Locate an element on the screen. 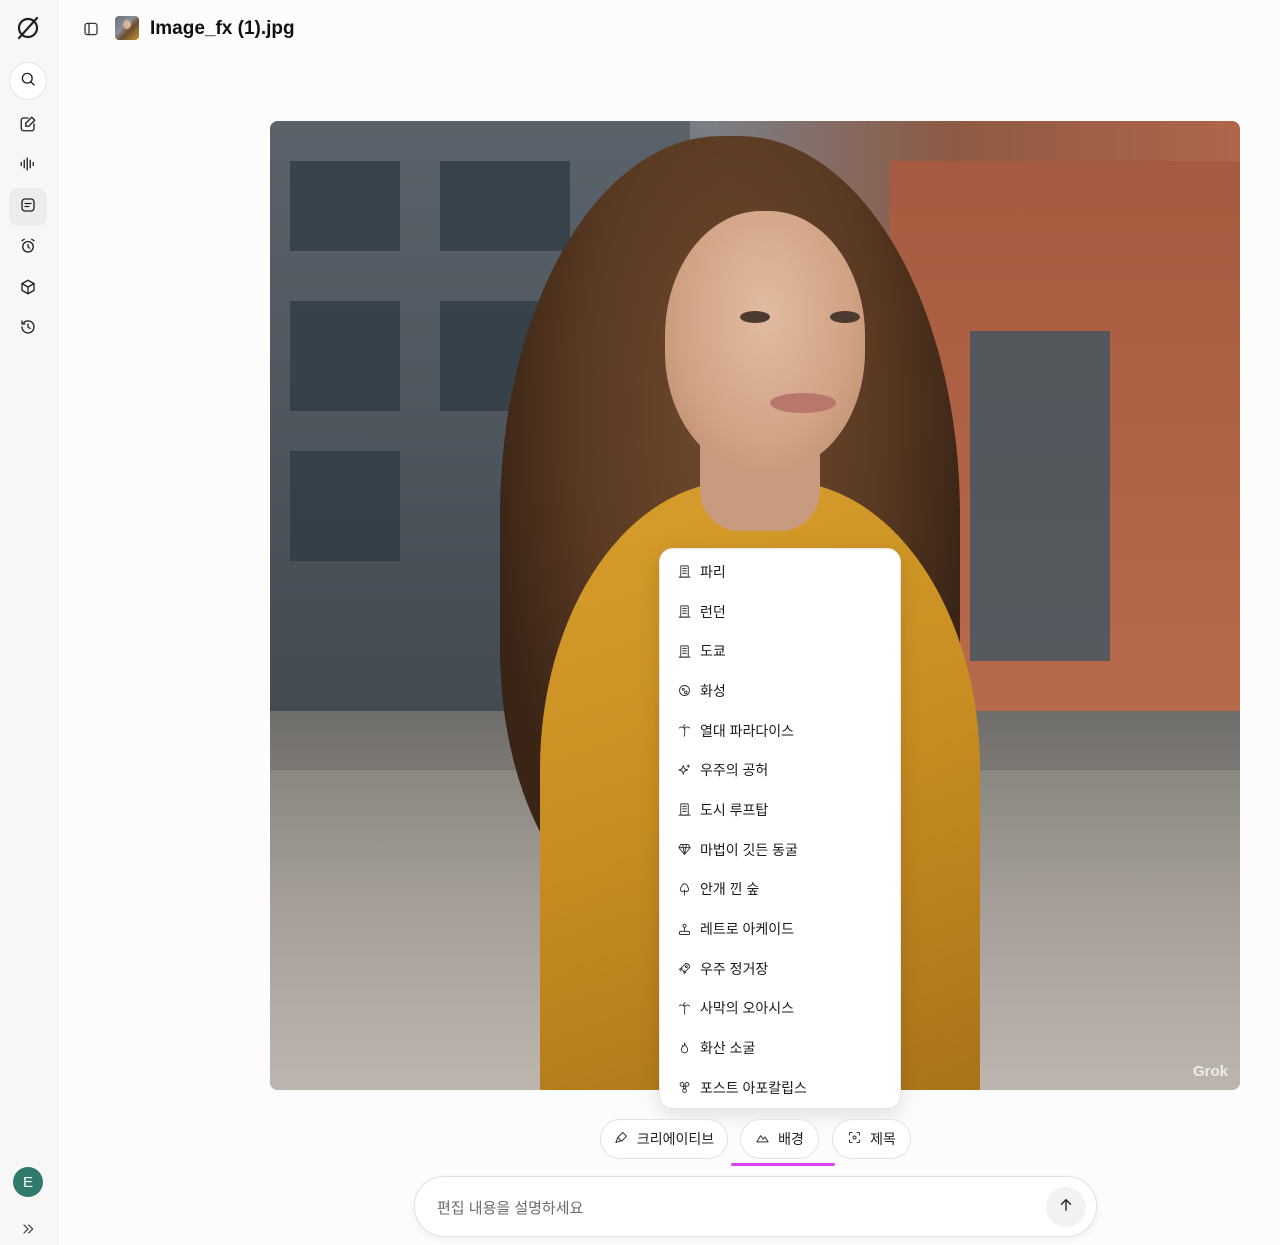 This screenshot has height=1245, width=1280. background-menu-item: 안개 낀 숲 is located at coordinates (780, 890).